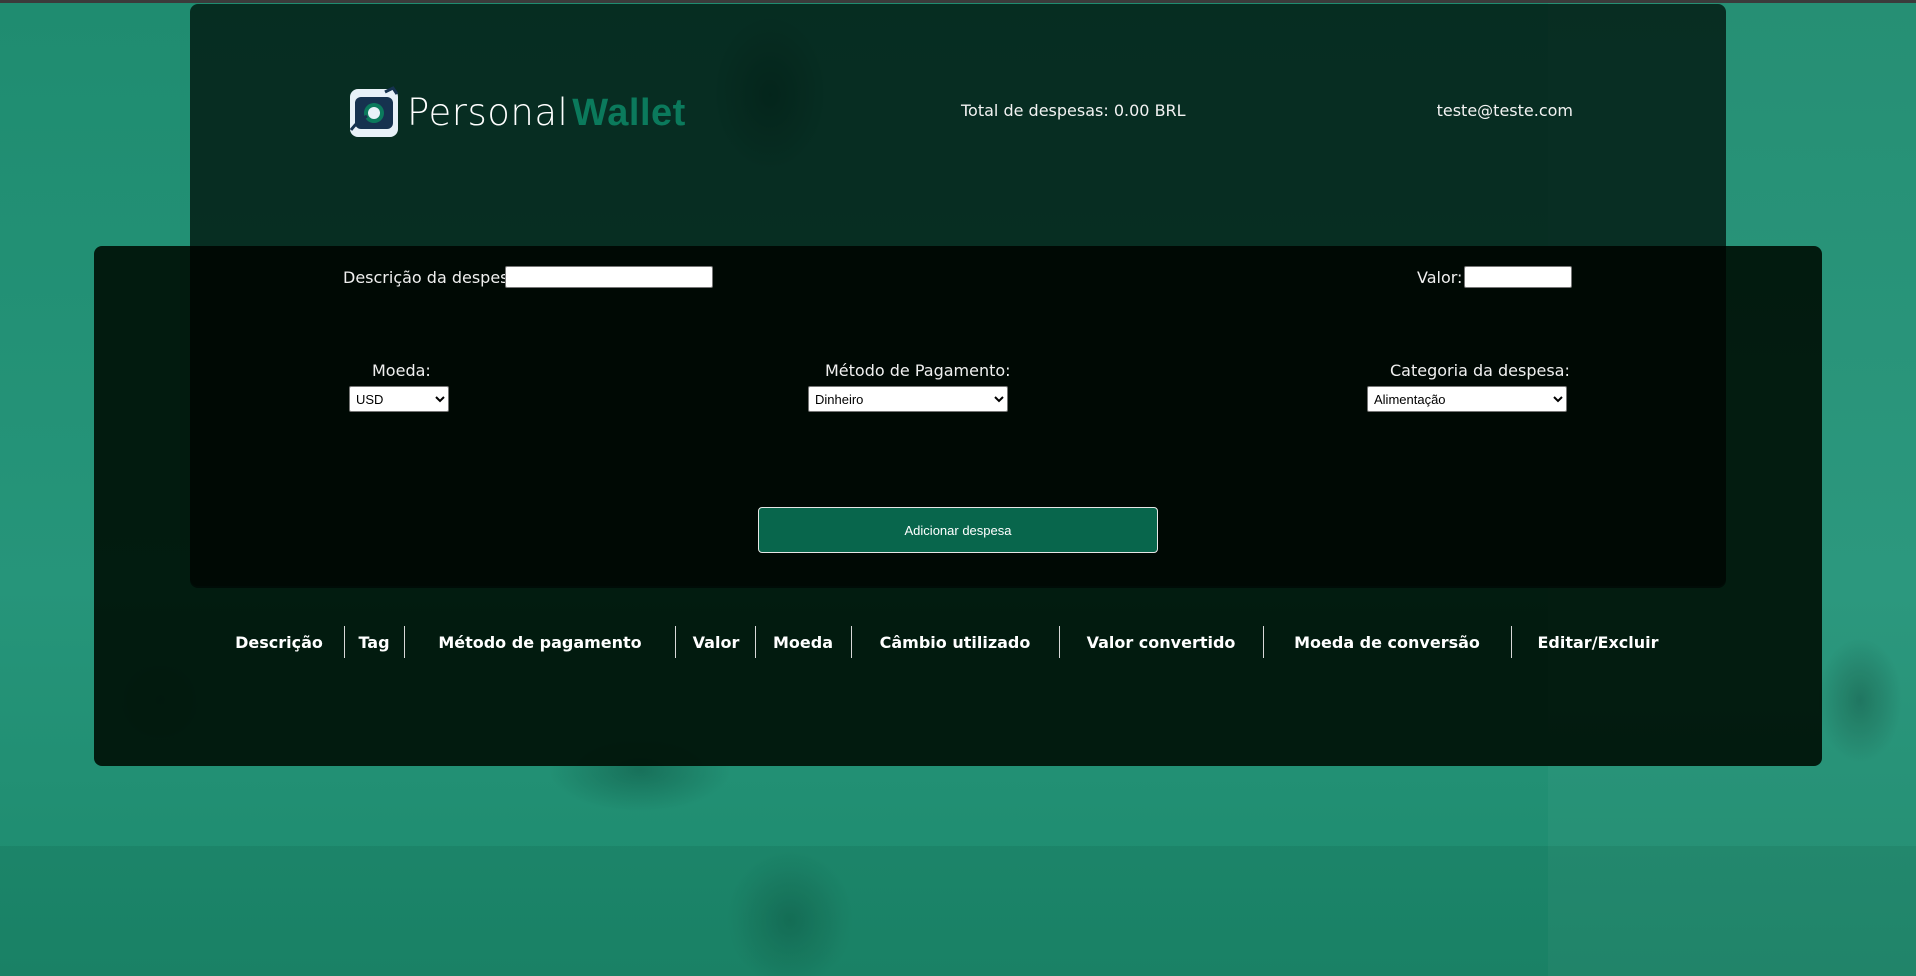 This screenshot has height=976, width=1916. What do you see at coordinates (955, 642) in the screenshot?
I see `th-cambio-utilizado: Câmbio utilizado` at bounding box center [955, 642].